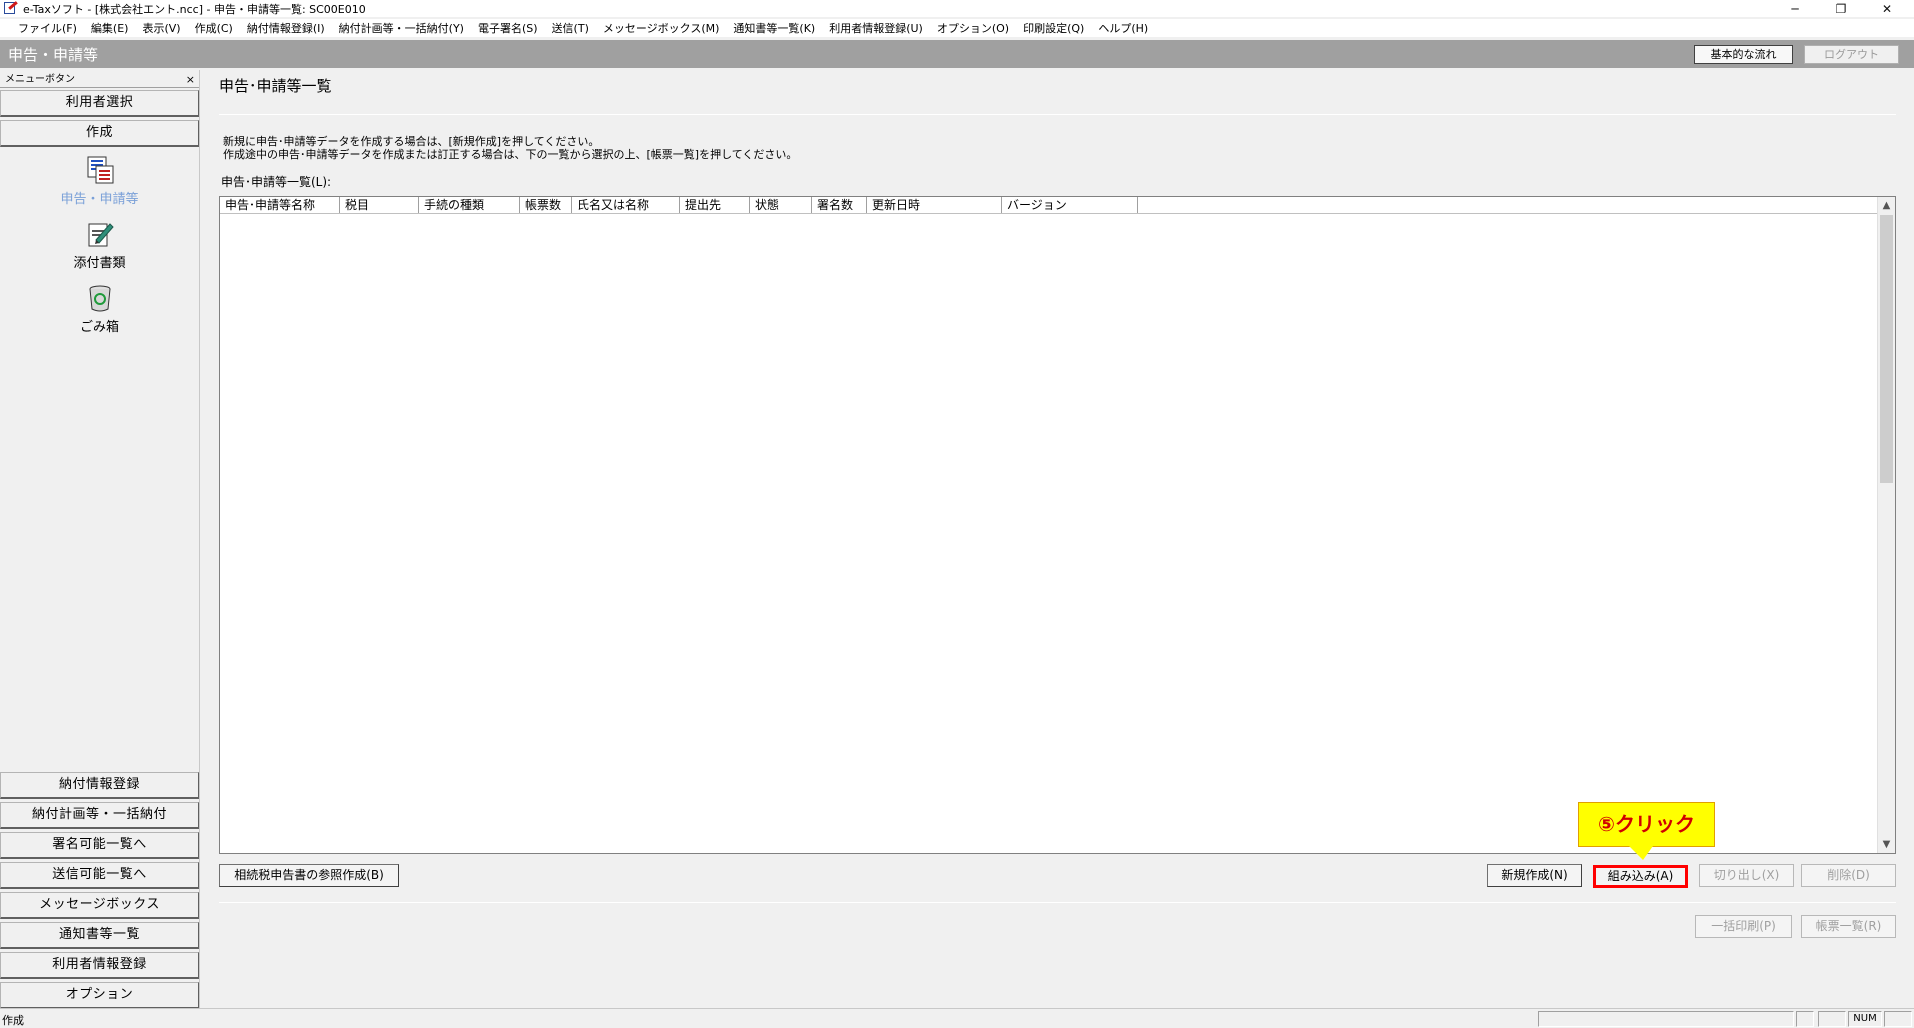 This screenshot has width=1914, height=1028. What do you see at coordinates (781, 205) in the screenshot?
I see `column-header-status: 状態` at bounding box center [781, 205].